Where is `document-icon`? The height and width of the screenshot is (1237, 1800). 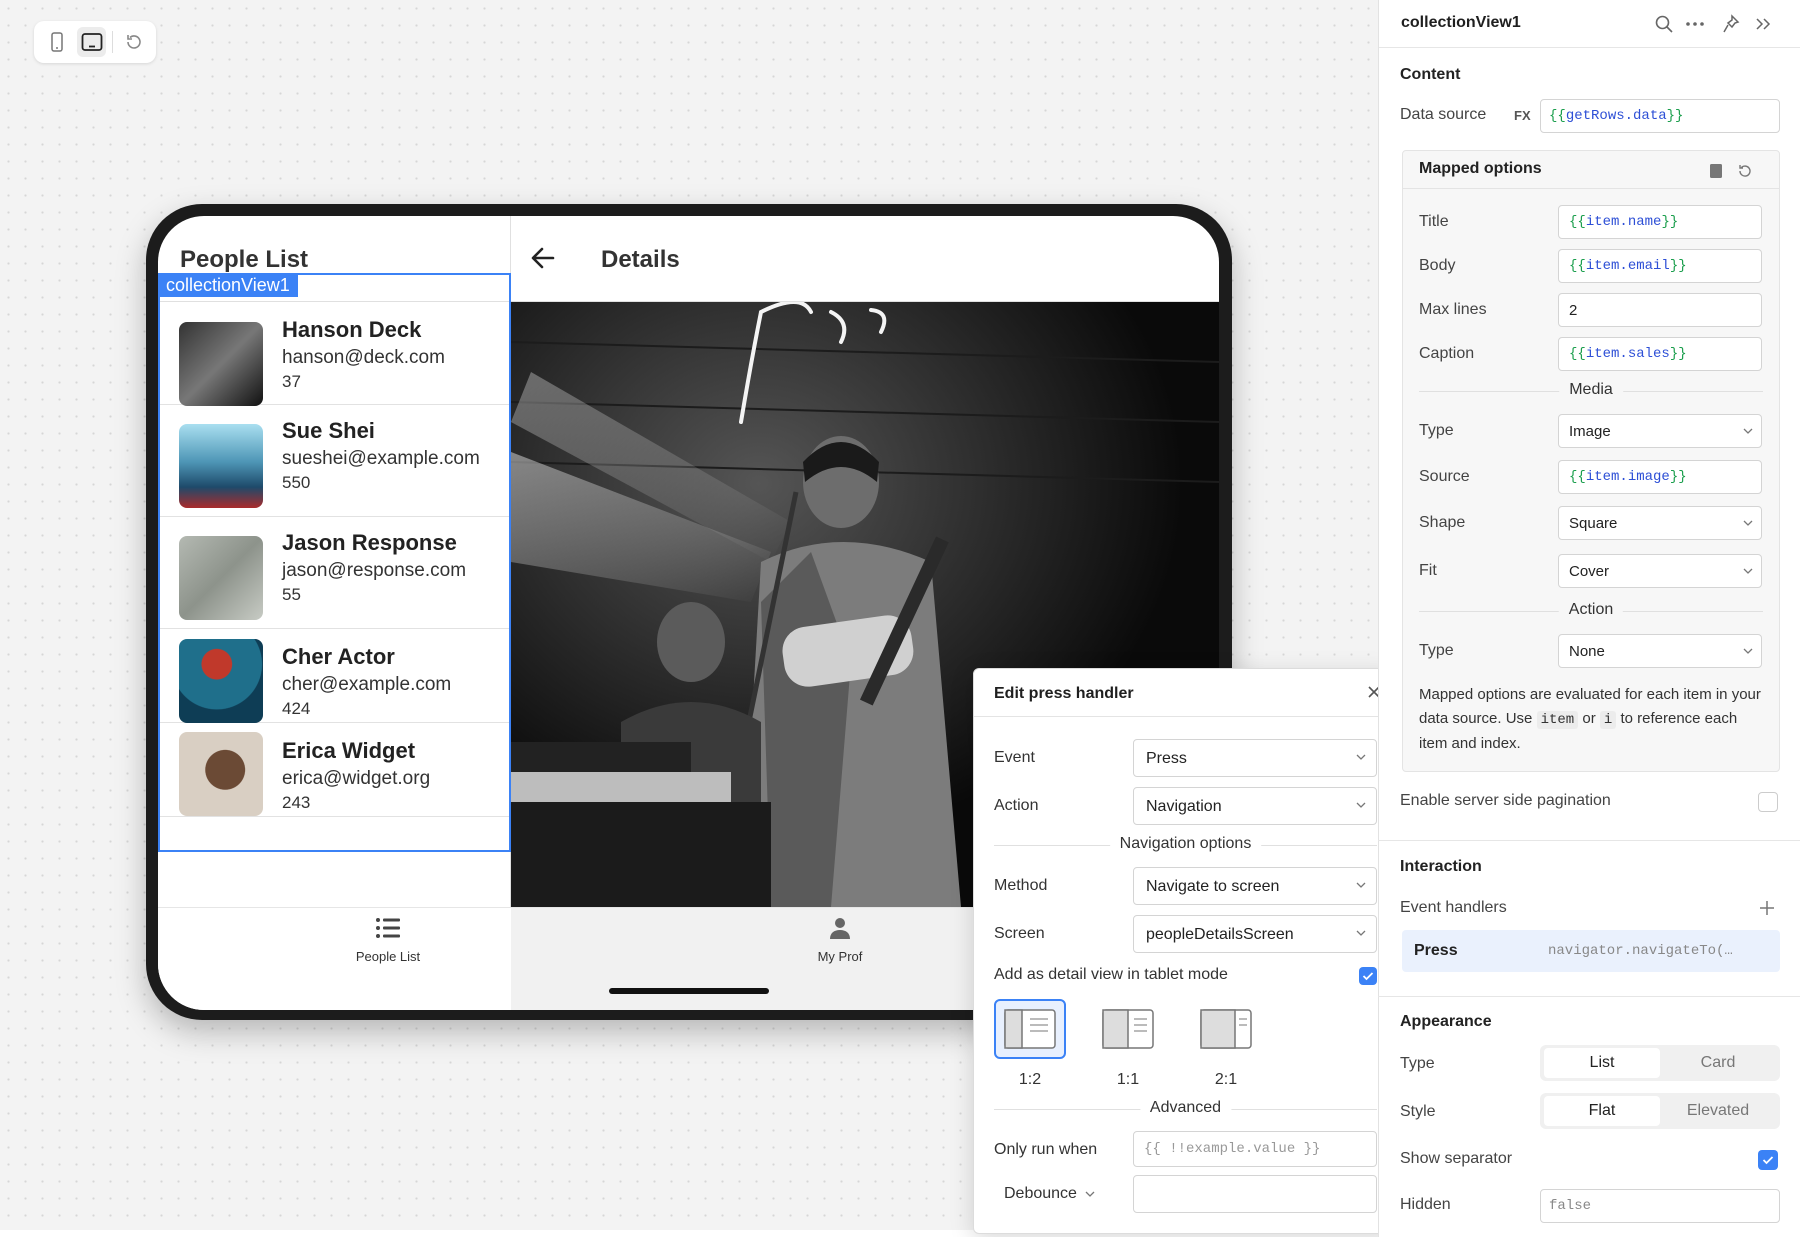
document-icon is located at coordinates (1716, 171).